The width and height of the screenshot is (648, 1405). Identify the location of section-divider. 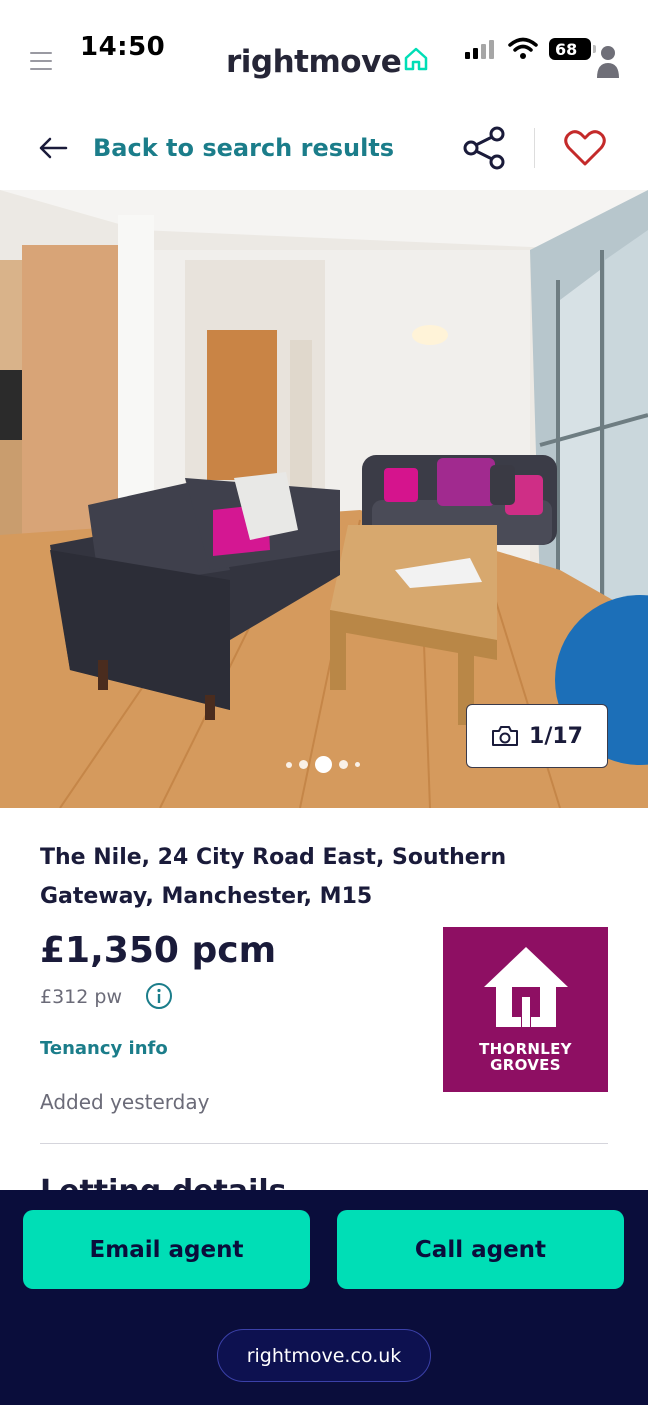
(324, 1143).